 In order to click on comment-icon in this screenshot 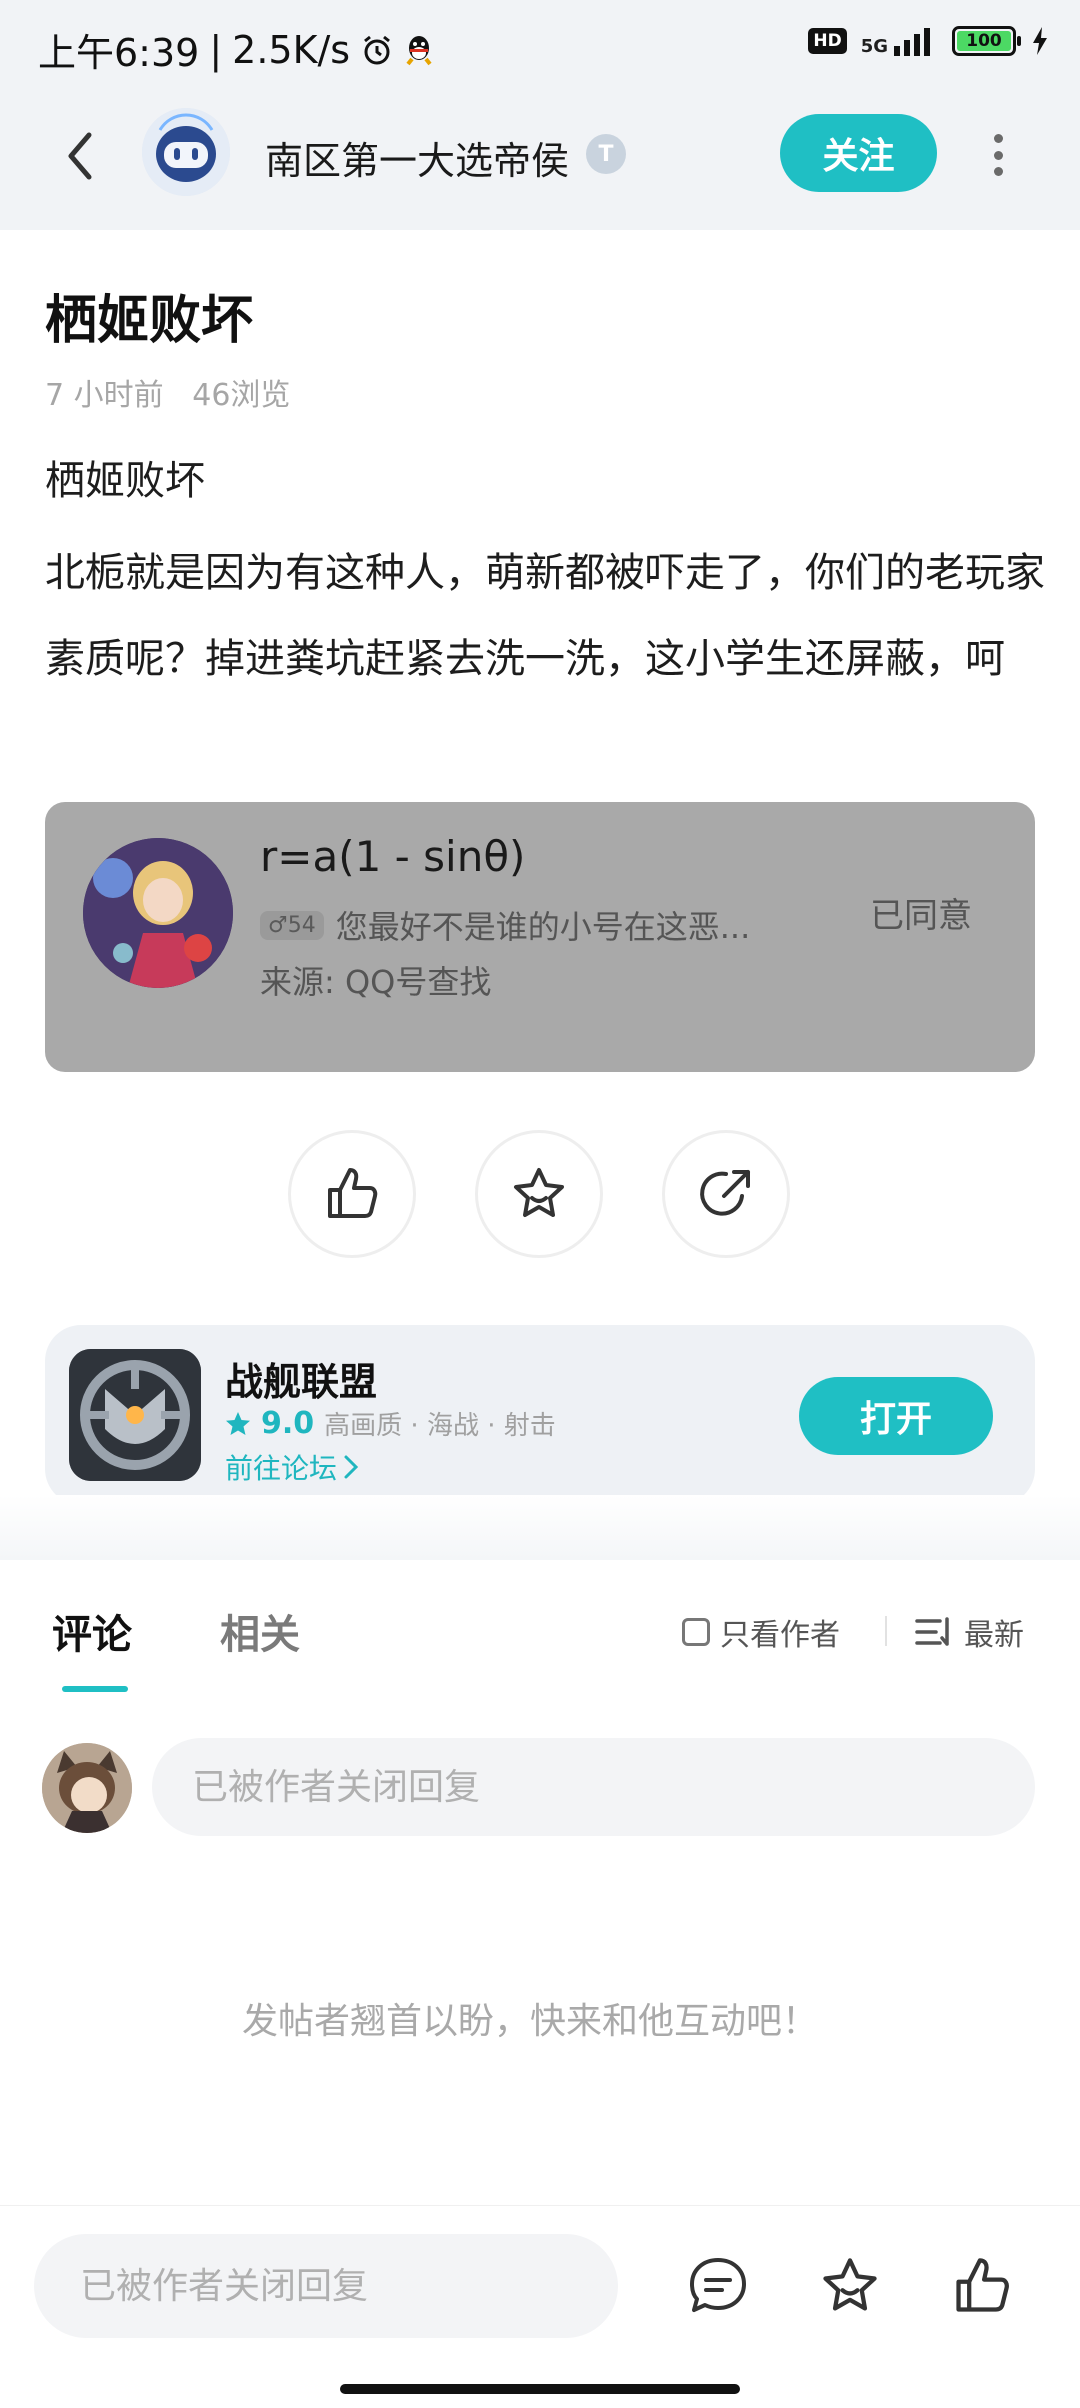, I will do `click(718, 2285)`.